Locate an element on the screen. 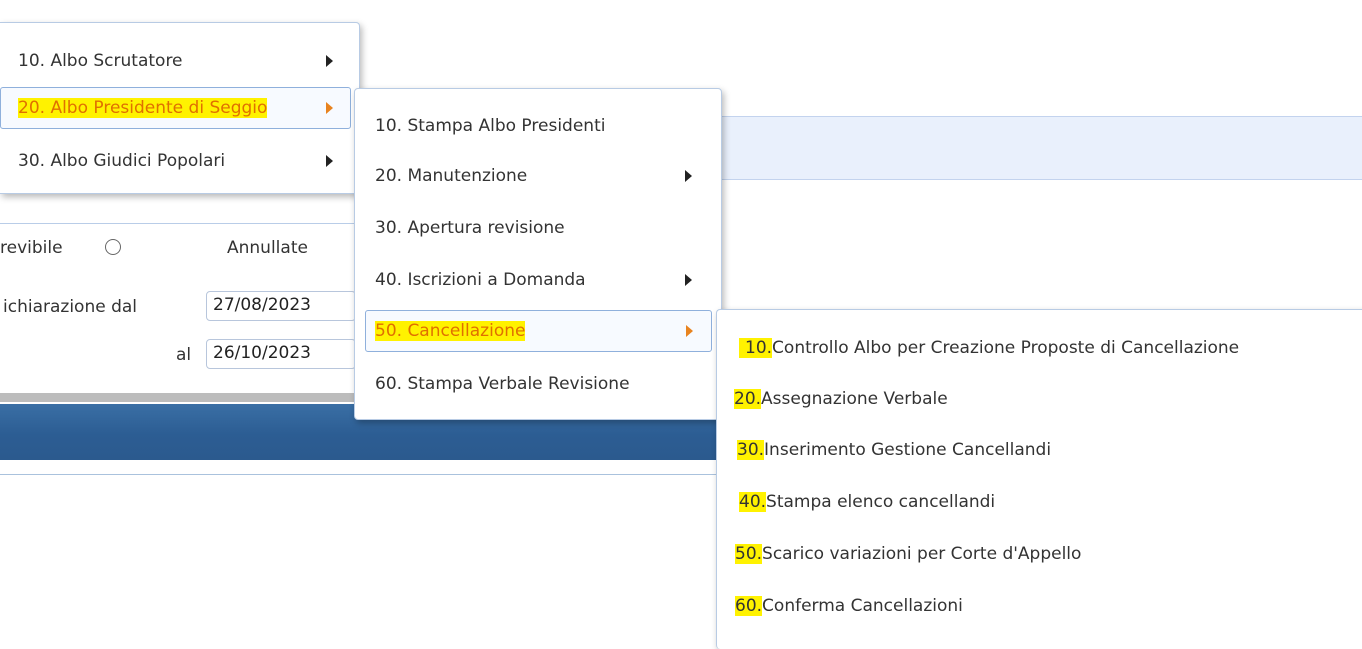  menu-item-stampa-verbale-revisione: 60. Stampa Verbale Revisione is located at coordinates (538, 384).